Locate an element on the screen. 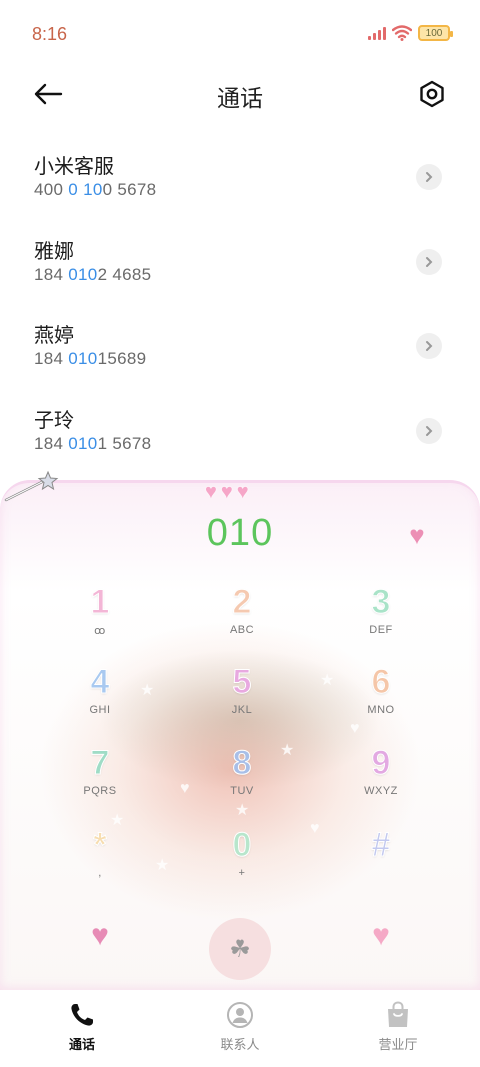  contact-result: 小米客服 400 0 100 5678 is located at coordinates (240, 176).